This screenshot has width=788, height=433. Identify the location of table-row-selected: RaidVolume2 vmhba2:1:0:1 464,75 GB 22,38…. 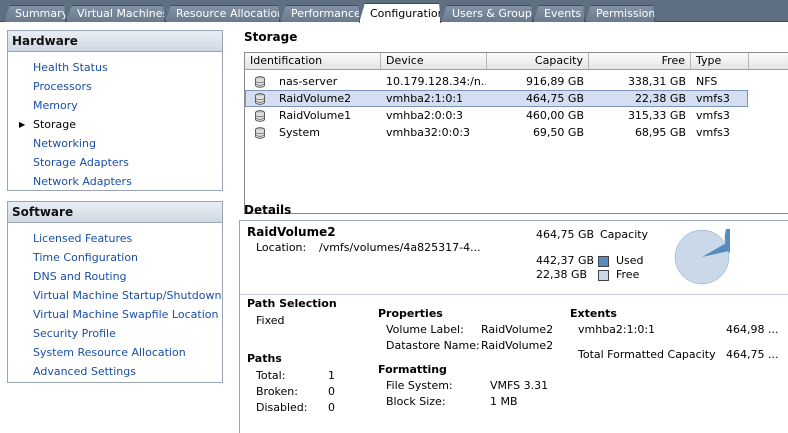
(496, 98).